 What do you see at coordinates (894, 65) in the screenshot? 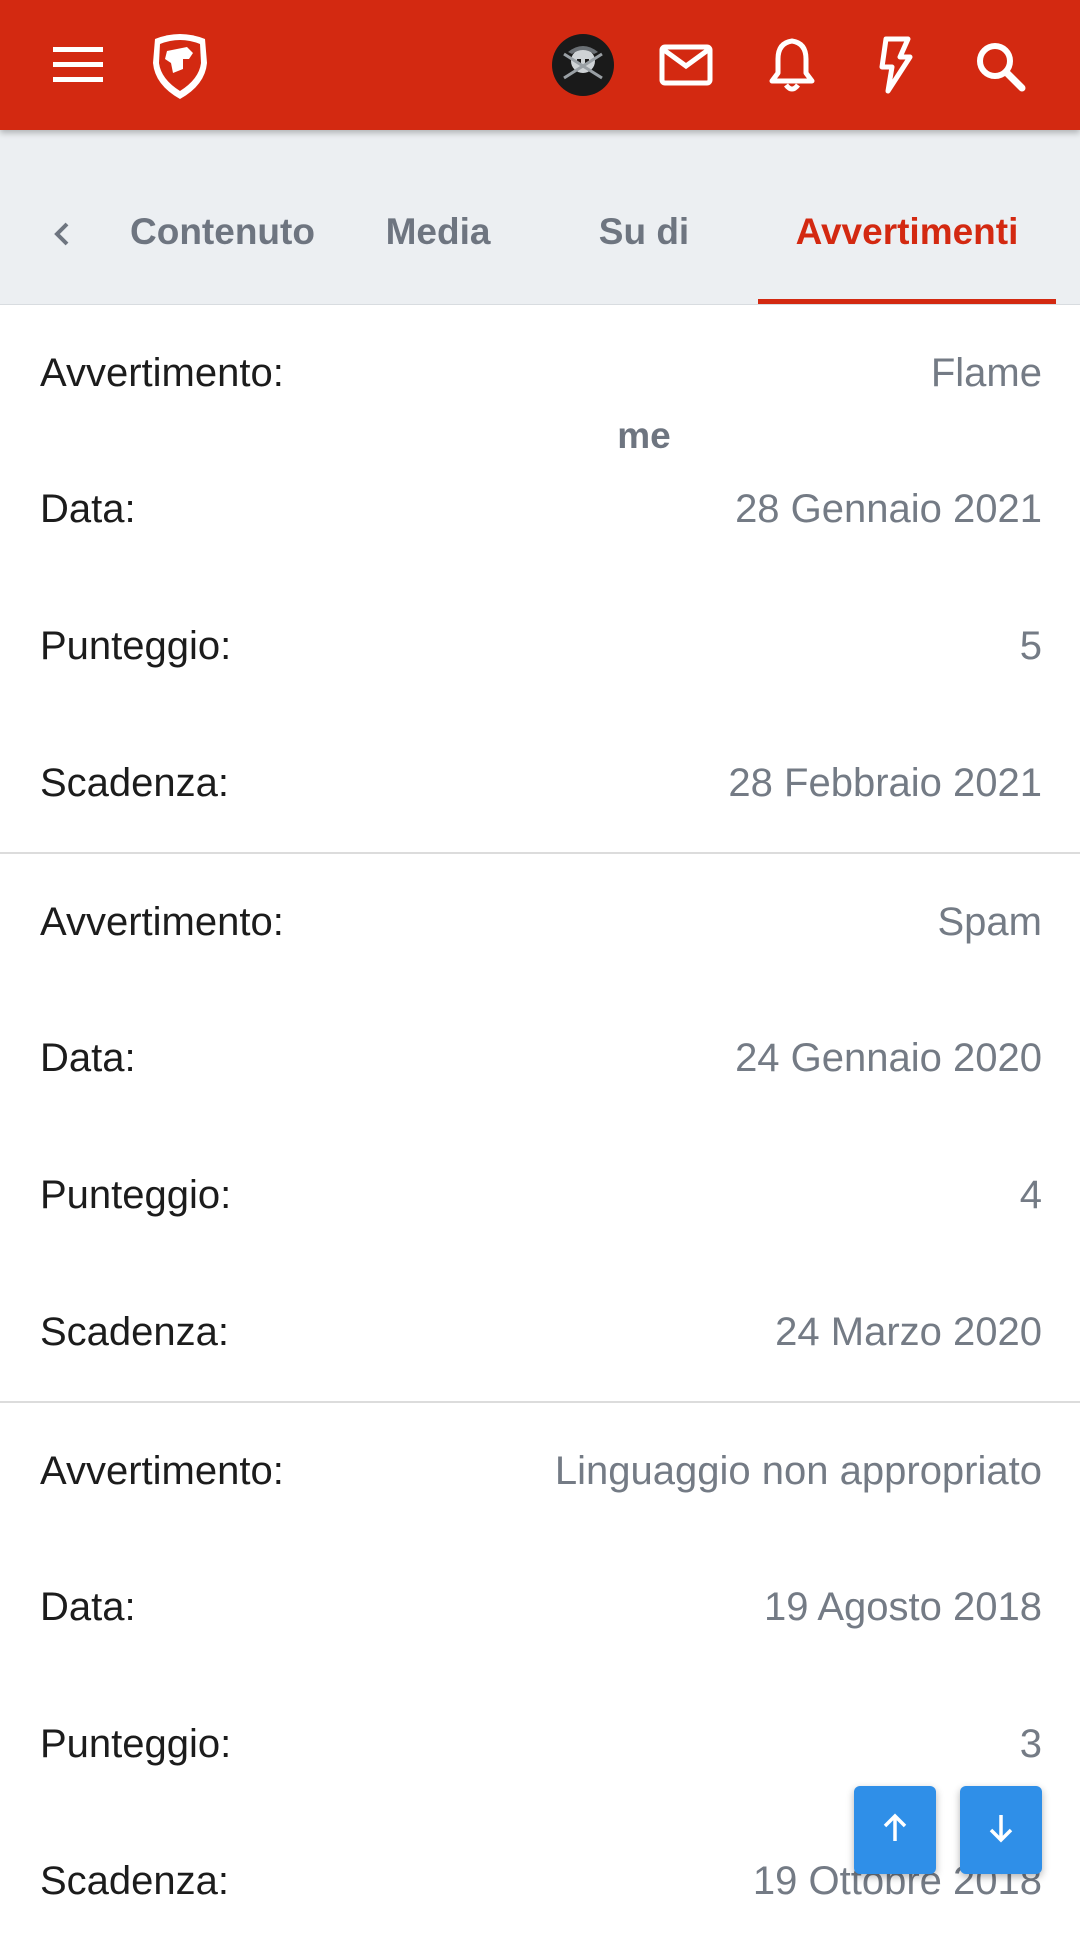
I see `lightning-icon` at bounding box center [894, 65].